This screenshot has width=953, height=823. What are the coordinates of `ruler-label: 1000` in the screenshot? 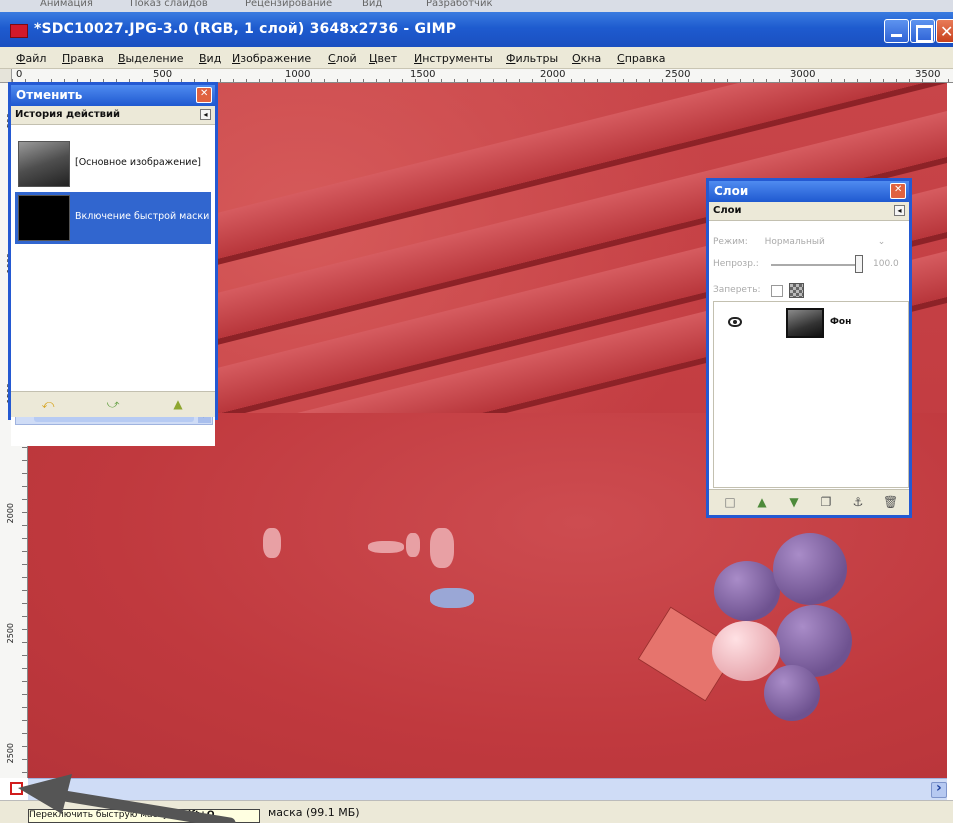 It's located at (298, 74).